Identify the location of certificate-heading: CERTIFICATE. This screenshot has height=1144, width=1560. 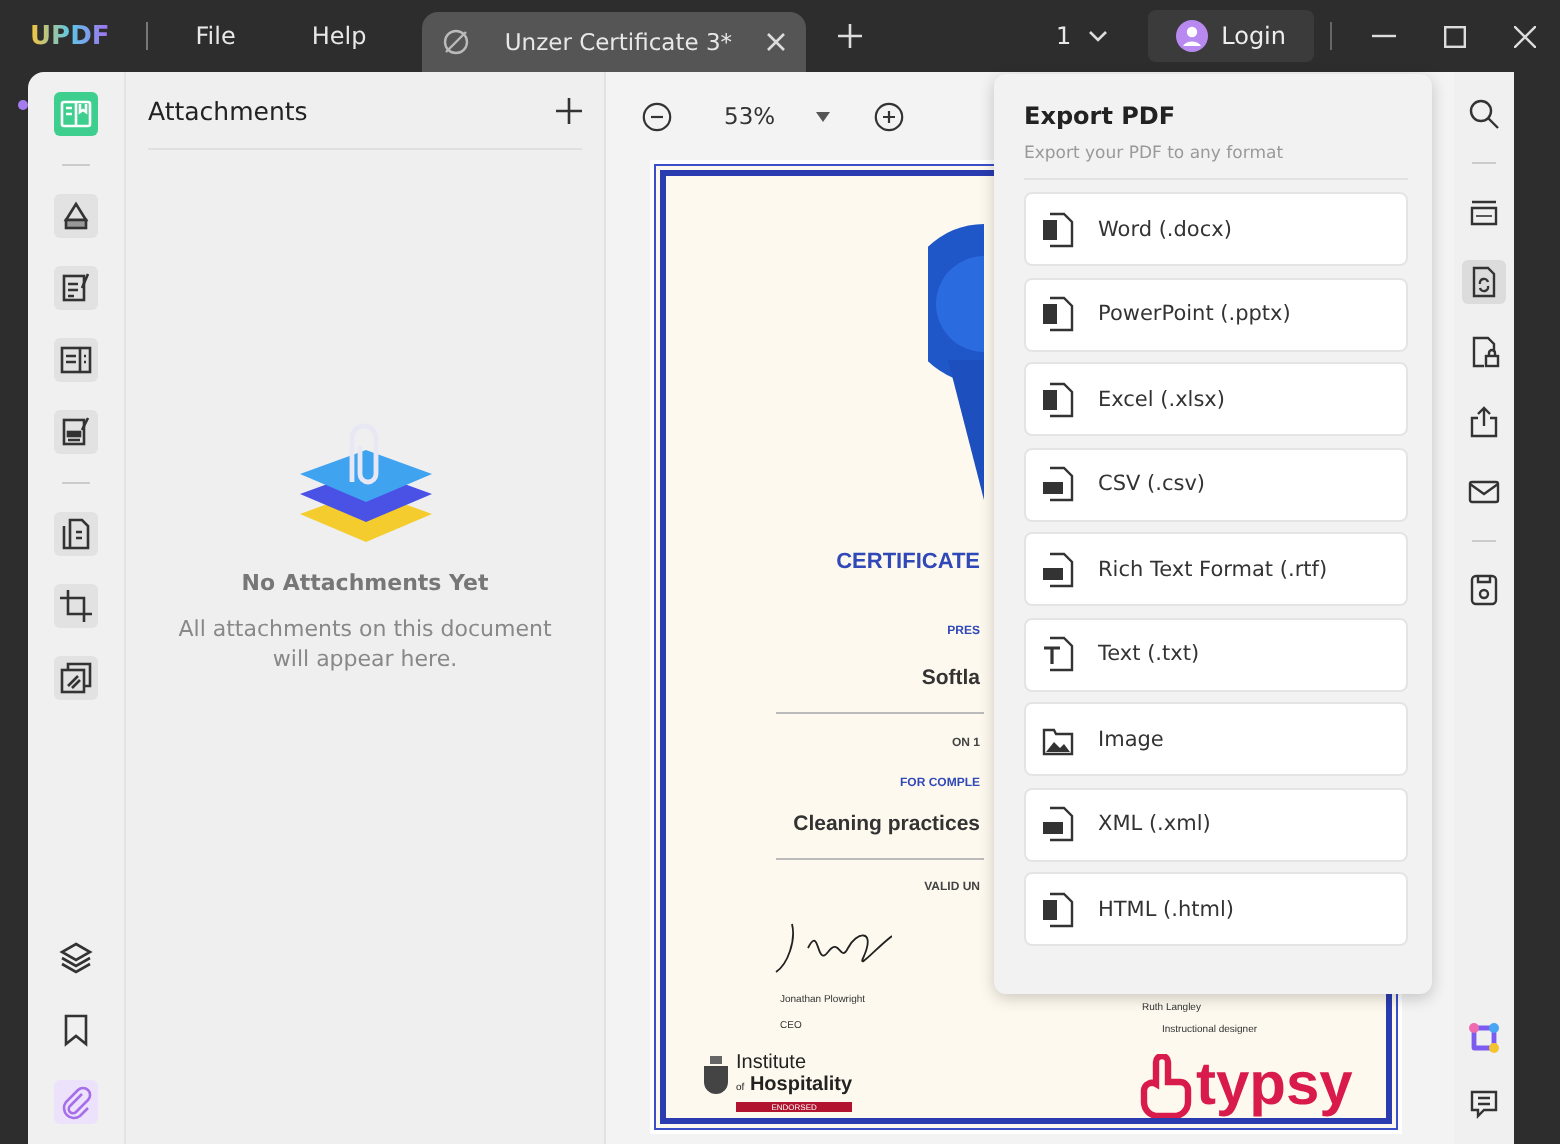
(908, 562).